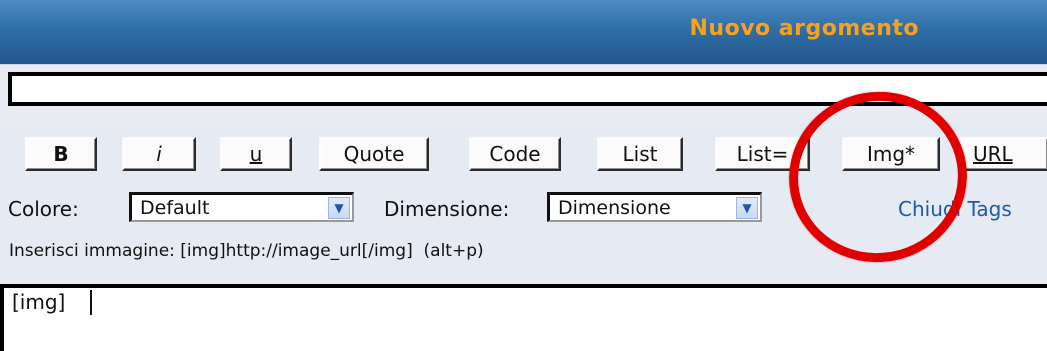 The image size is (1047, 351). What do you see at coordinates (762, 154) in the screenshot?
I see `ordered-list-button: List=` at bounding box center [762, 154].